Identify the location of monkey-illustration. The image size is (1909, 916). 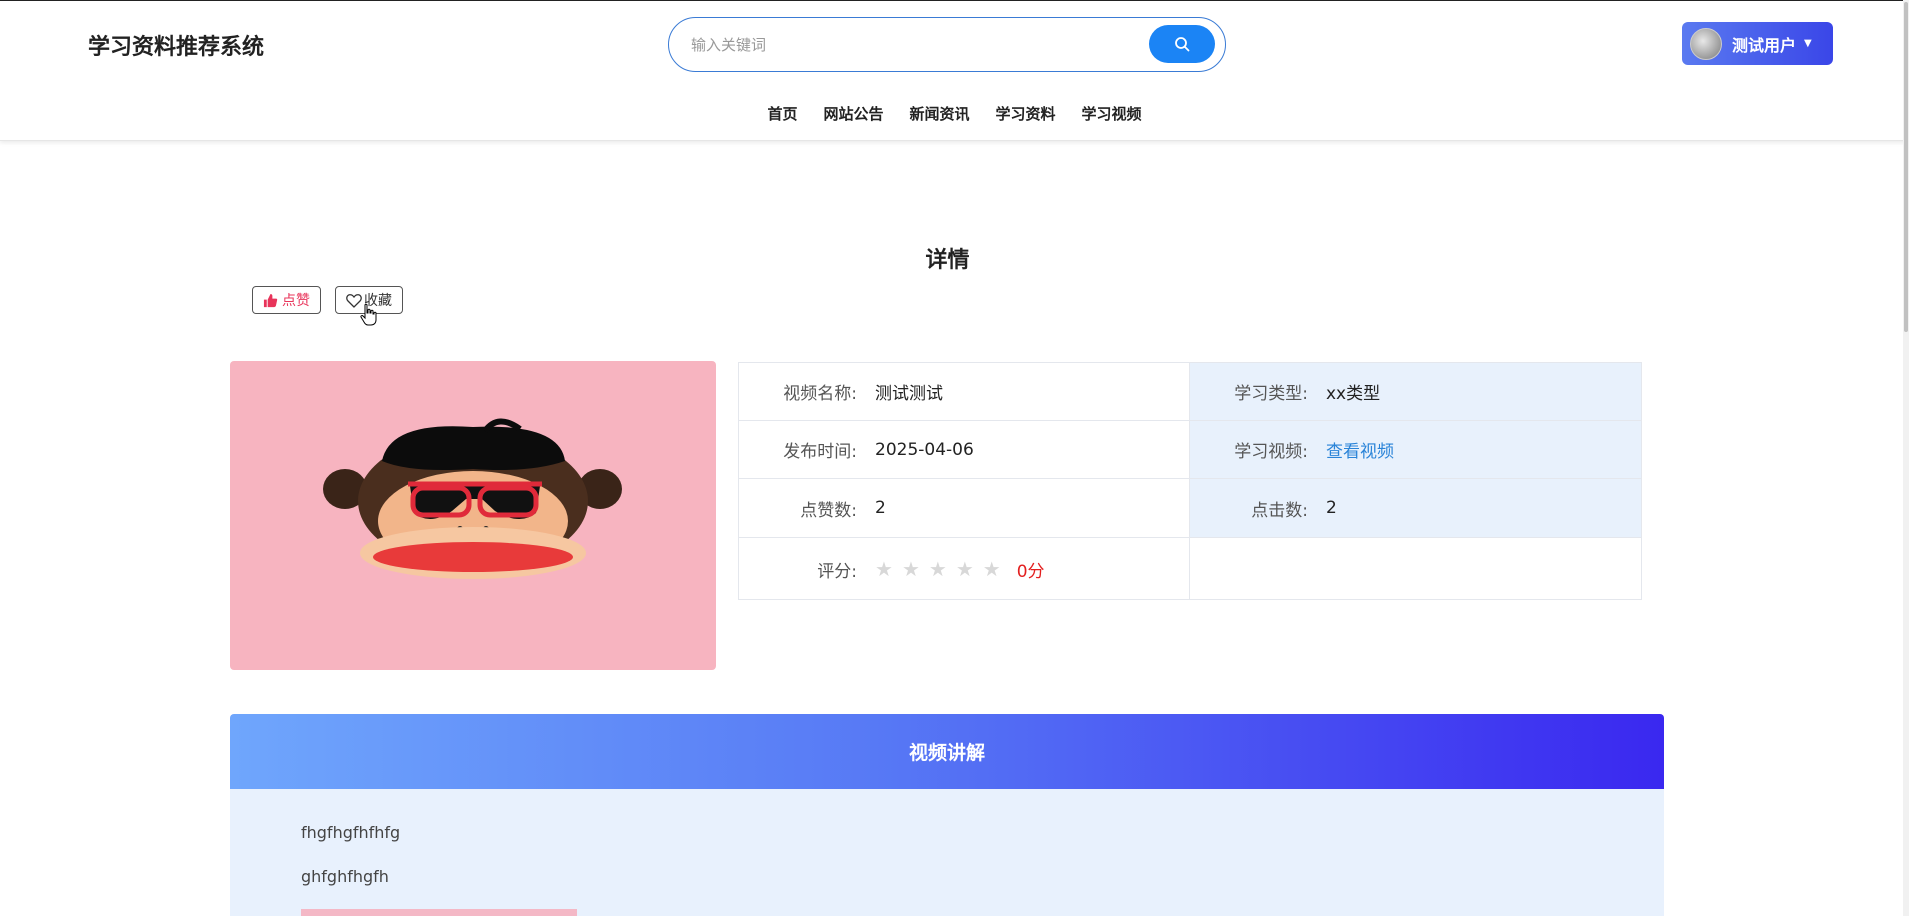
(472, 498).